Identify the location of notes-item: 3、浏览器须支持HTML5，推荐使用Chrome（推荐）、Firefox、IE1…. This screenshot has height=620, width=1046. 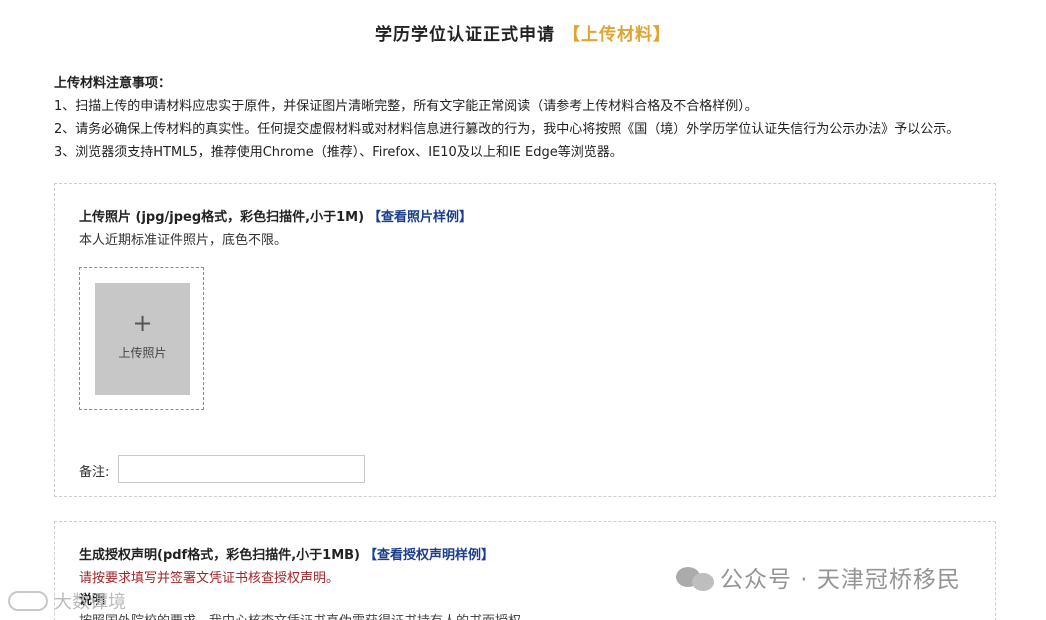
(338, 152).